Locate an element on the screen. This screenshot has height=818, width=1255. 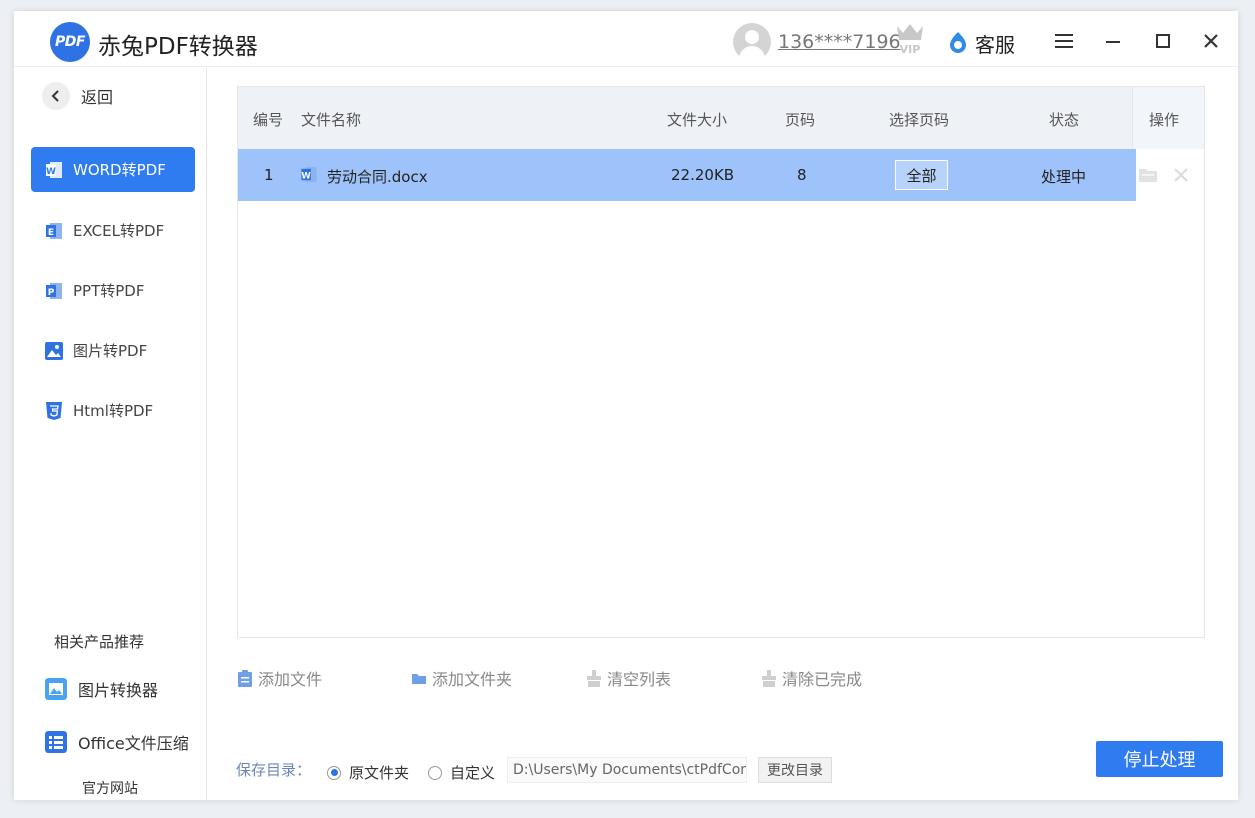
minimize-button is located at coordinates (1113, 41).